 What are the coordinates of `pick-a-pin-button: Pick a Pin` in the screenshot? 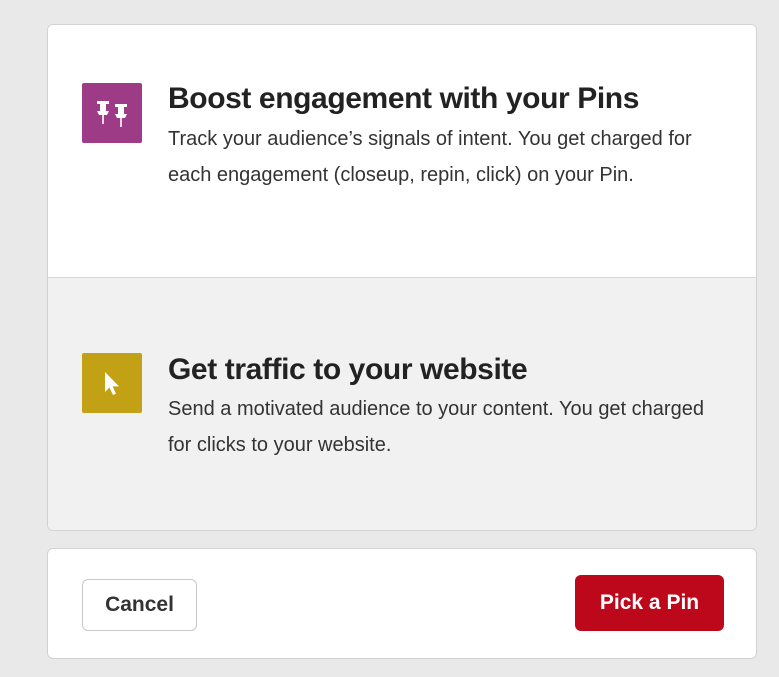 It's located at (649, 603).